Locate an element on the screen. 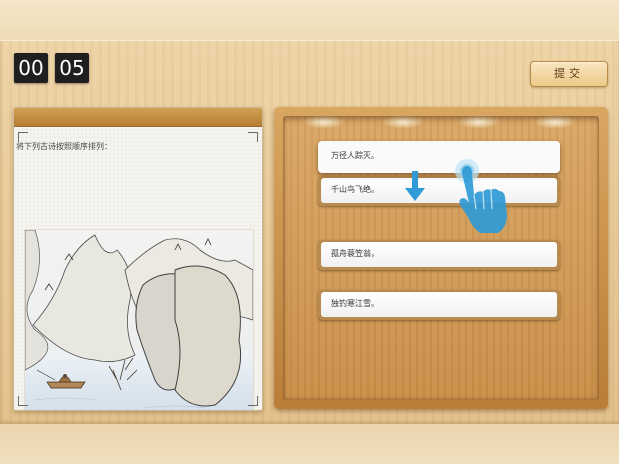 The height and width of the screenshot is (464, 619). frame-corner-bottom-left is located at coordinates (23, 401).